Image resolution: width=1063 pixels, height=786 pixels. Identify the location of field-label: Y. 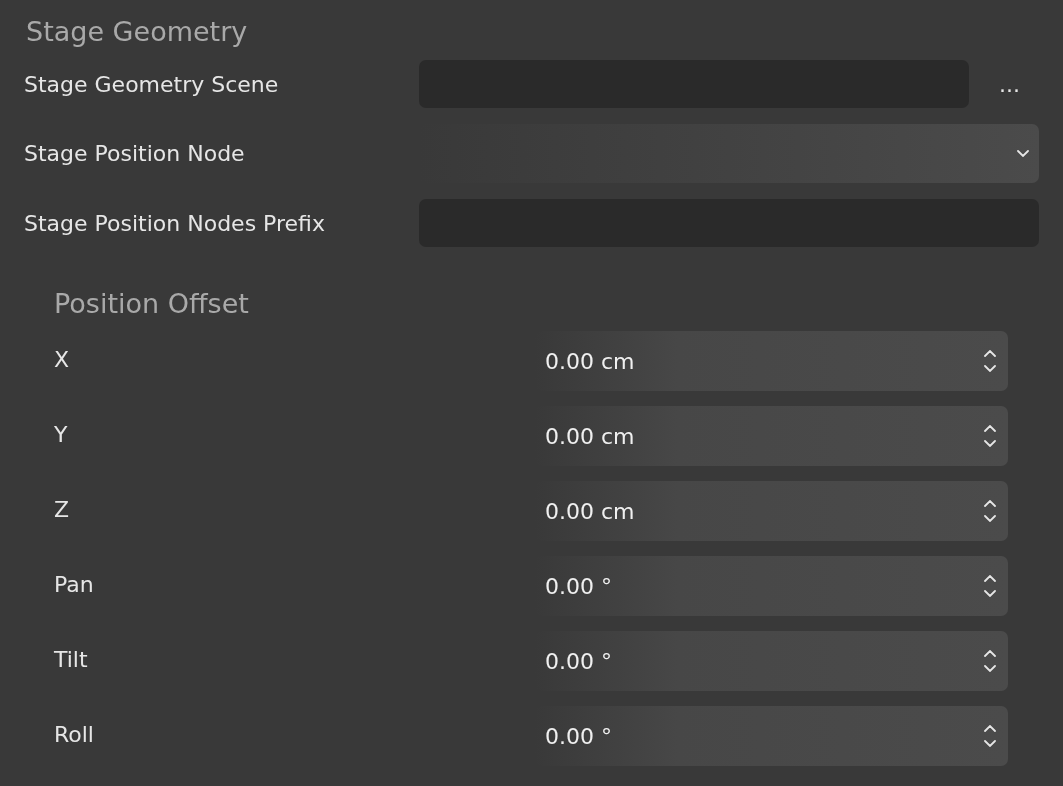
(61, 434).